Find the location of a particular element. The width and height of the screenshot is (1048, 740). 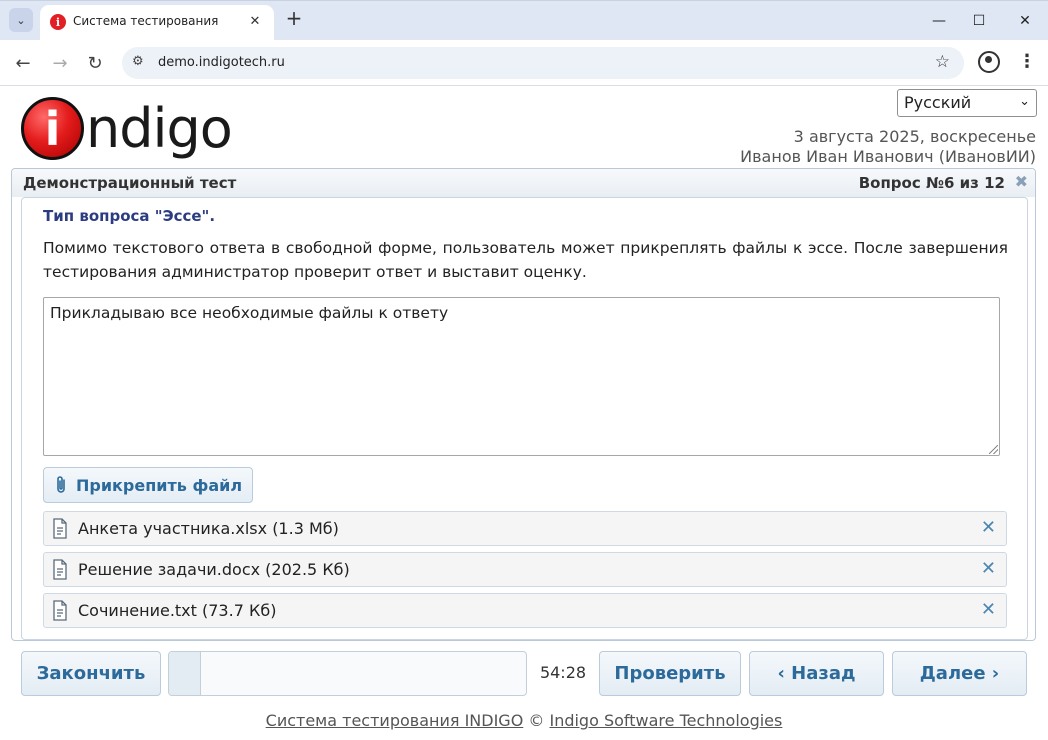

url-text: demo.indigotech.ru is located at coordinates (221, 62).